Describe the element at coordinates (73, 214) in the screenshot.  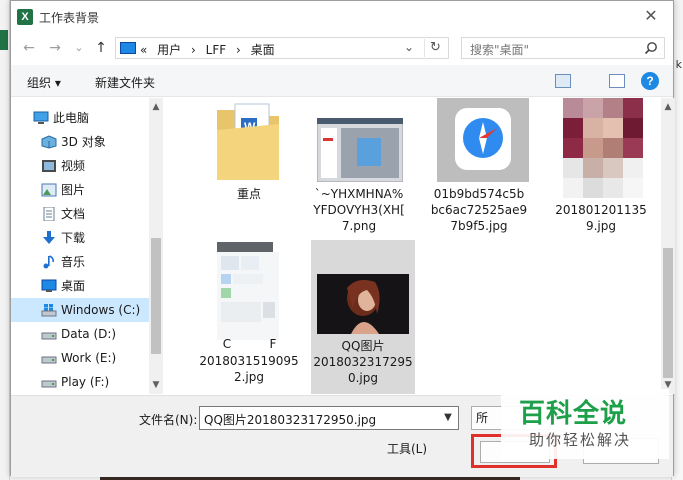
I see `sidebar-item-label: 文档` at that location.